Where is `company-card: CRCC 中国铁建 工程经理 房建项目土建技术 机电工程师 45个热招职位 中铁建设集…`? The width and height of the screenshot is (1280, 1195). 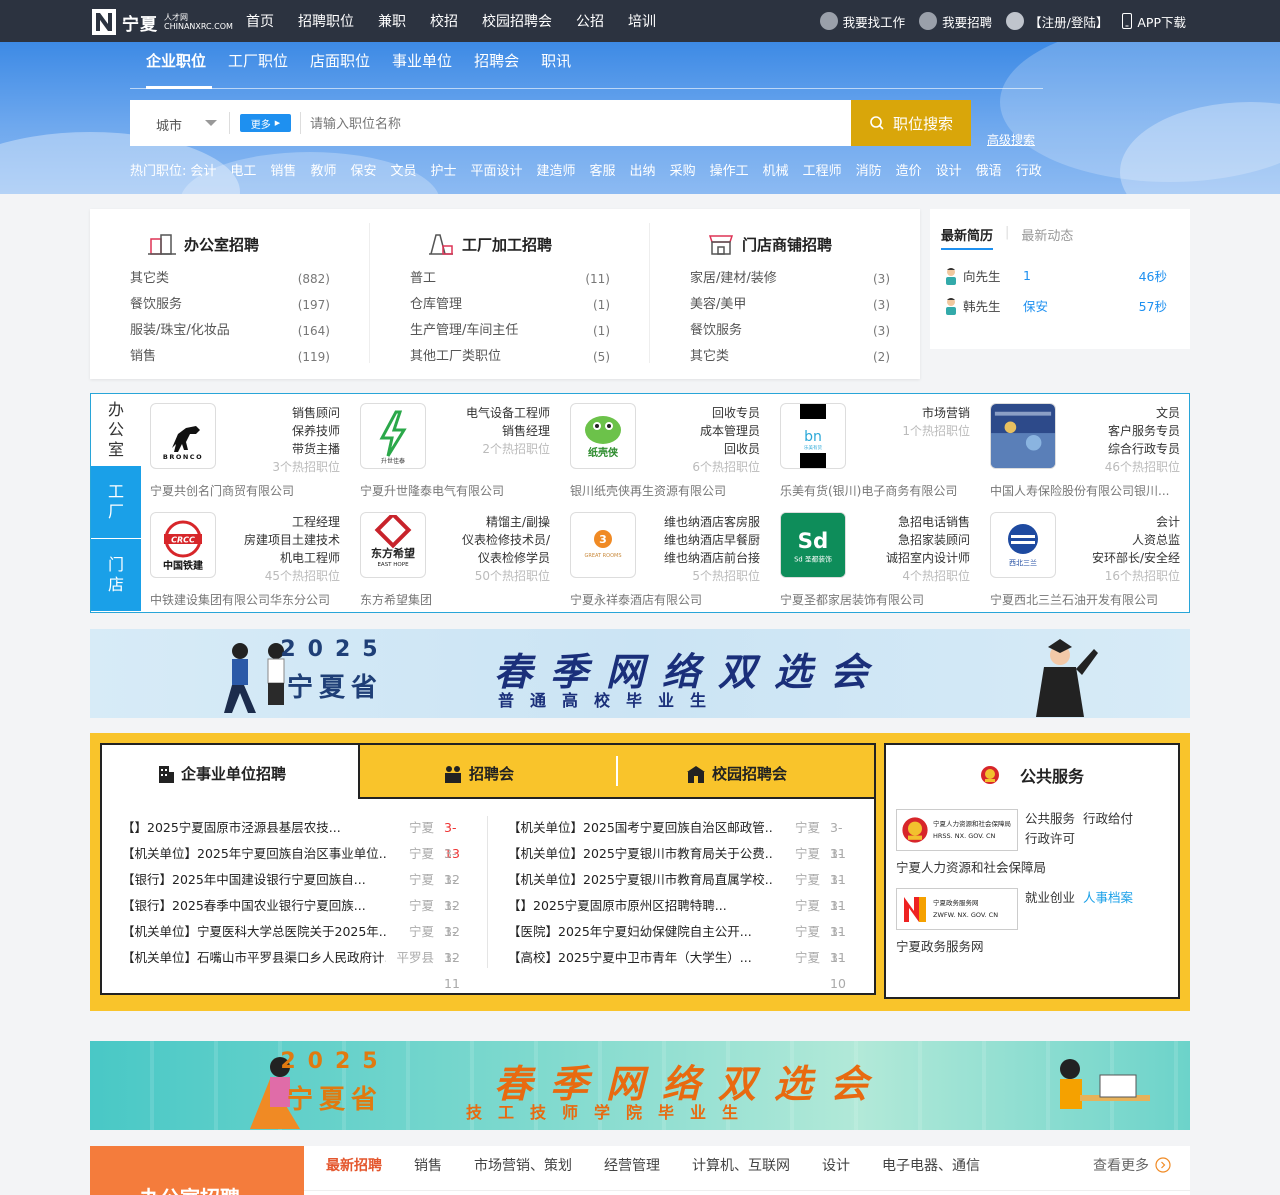 company-card: CRCC 中国铁建 工程经理 房建项目土建技术 机电工程师 45个热招职位 中铁建设集… is located at coordinates (247, 557).